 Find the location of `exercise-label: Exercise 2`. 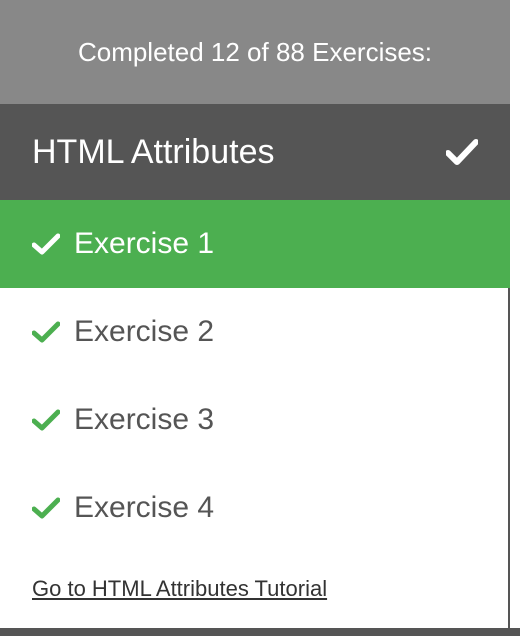

exercise-label: Exercise 2 is located at coordinates (144, 331).